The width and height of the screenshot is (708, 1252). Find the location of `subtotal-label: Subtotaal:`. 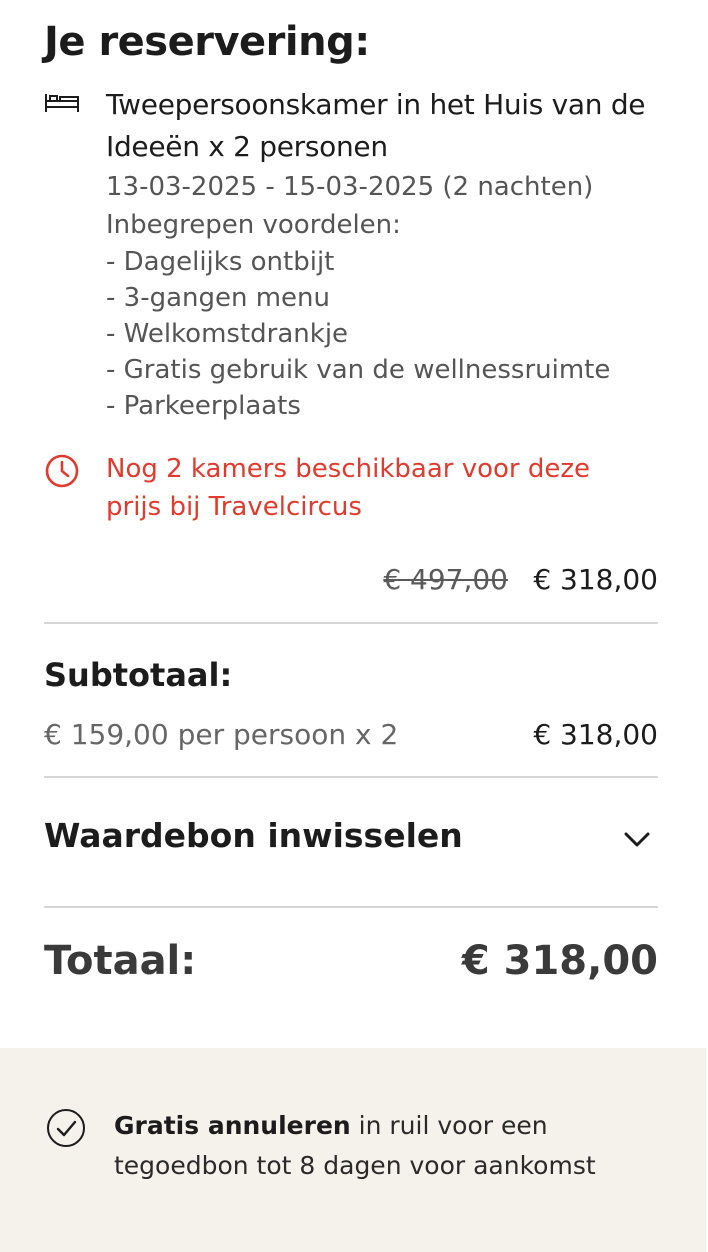

subtotal-label: Subtotaal: is located at coordinates (138, 675).